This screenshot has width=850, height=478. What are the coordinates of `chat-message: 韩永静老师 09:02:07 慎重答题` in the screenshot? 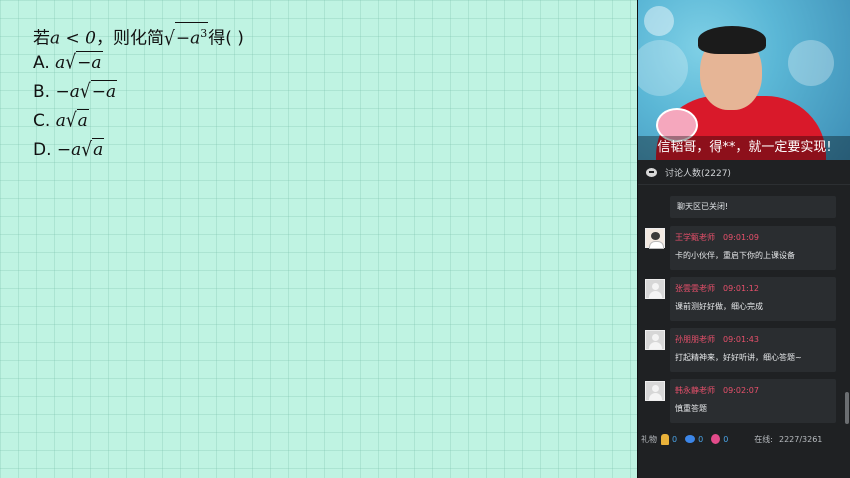 It's located at (744, 402).